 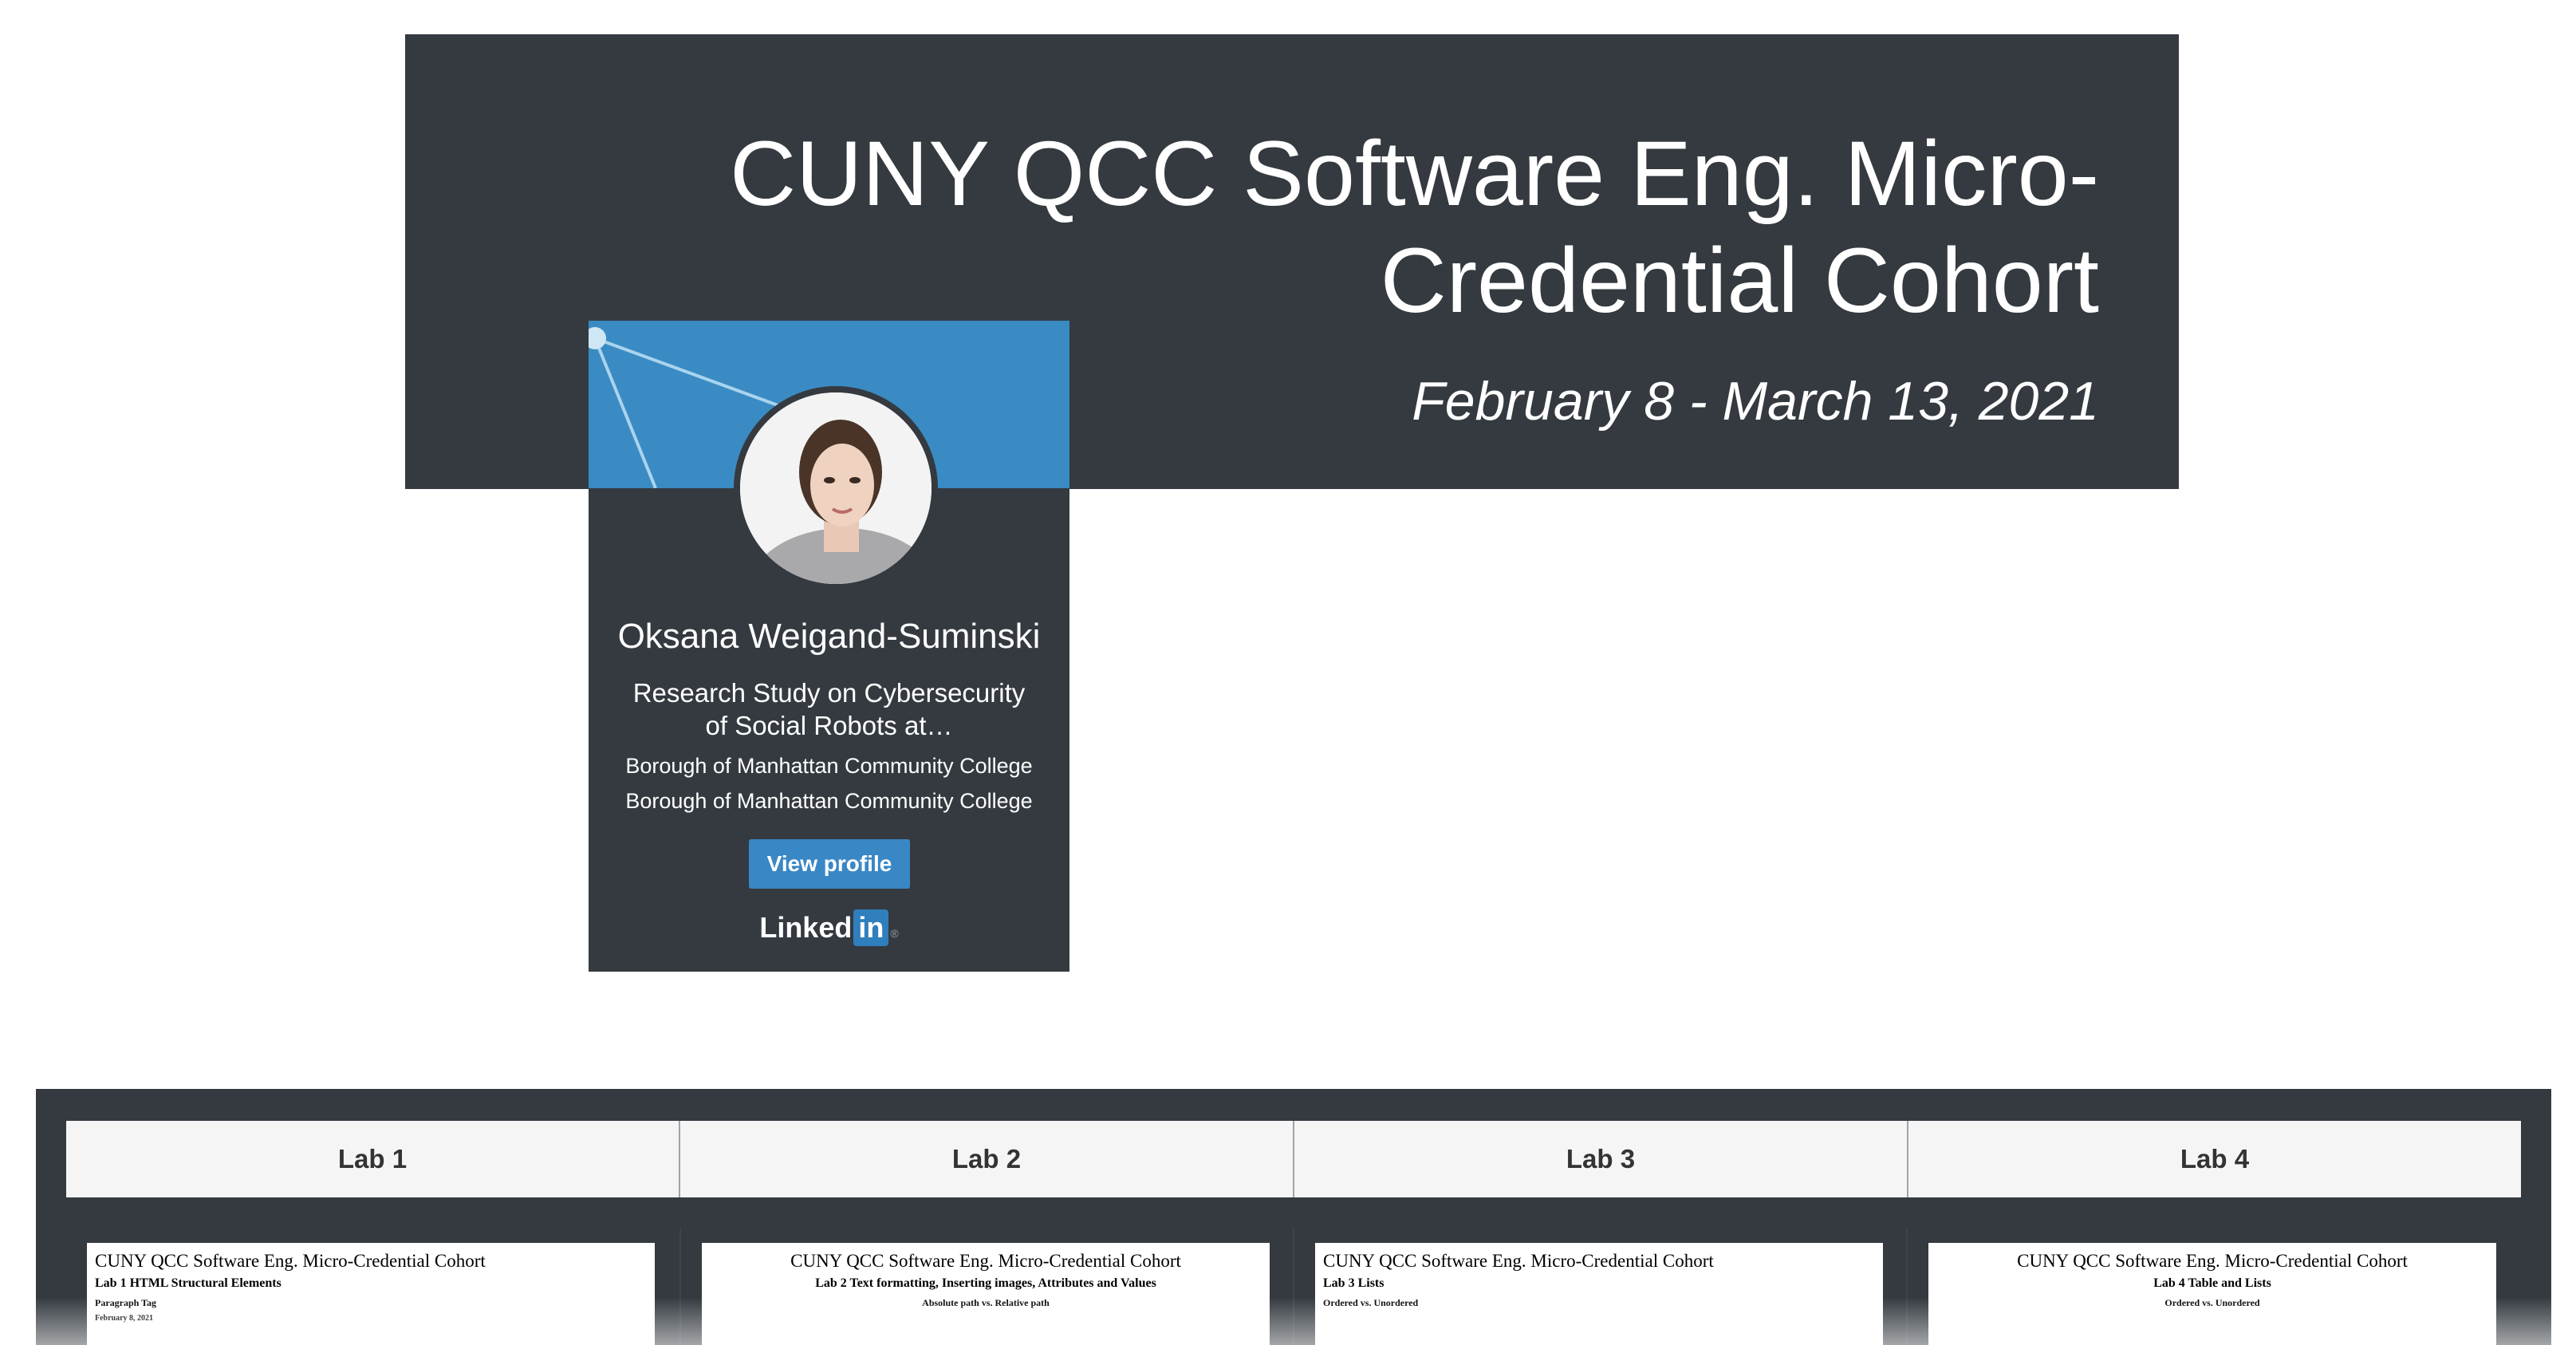 I want to click on profile-organization: Borough of Manhattan Community College, so click(x=829, y=766).